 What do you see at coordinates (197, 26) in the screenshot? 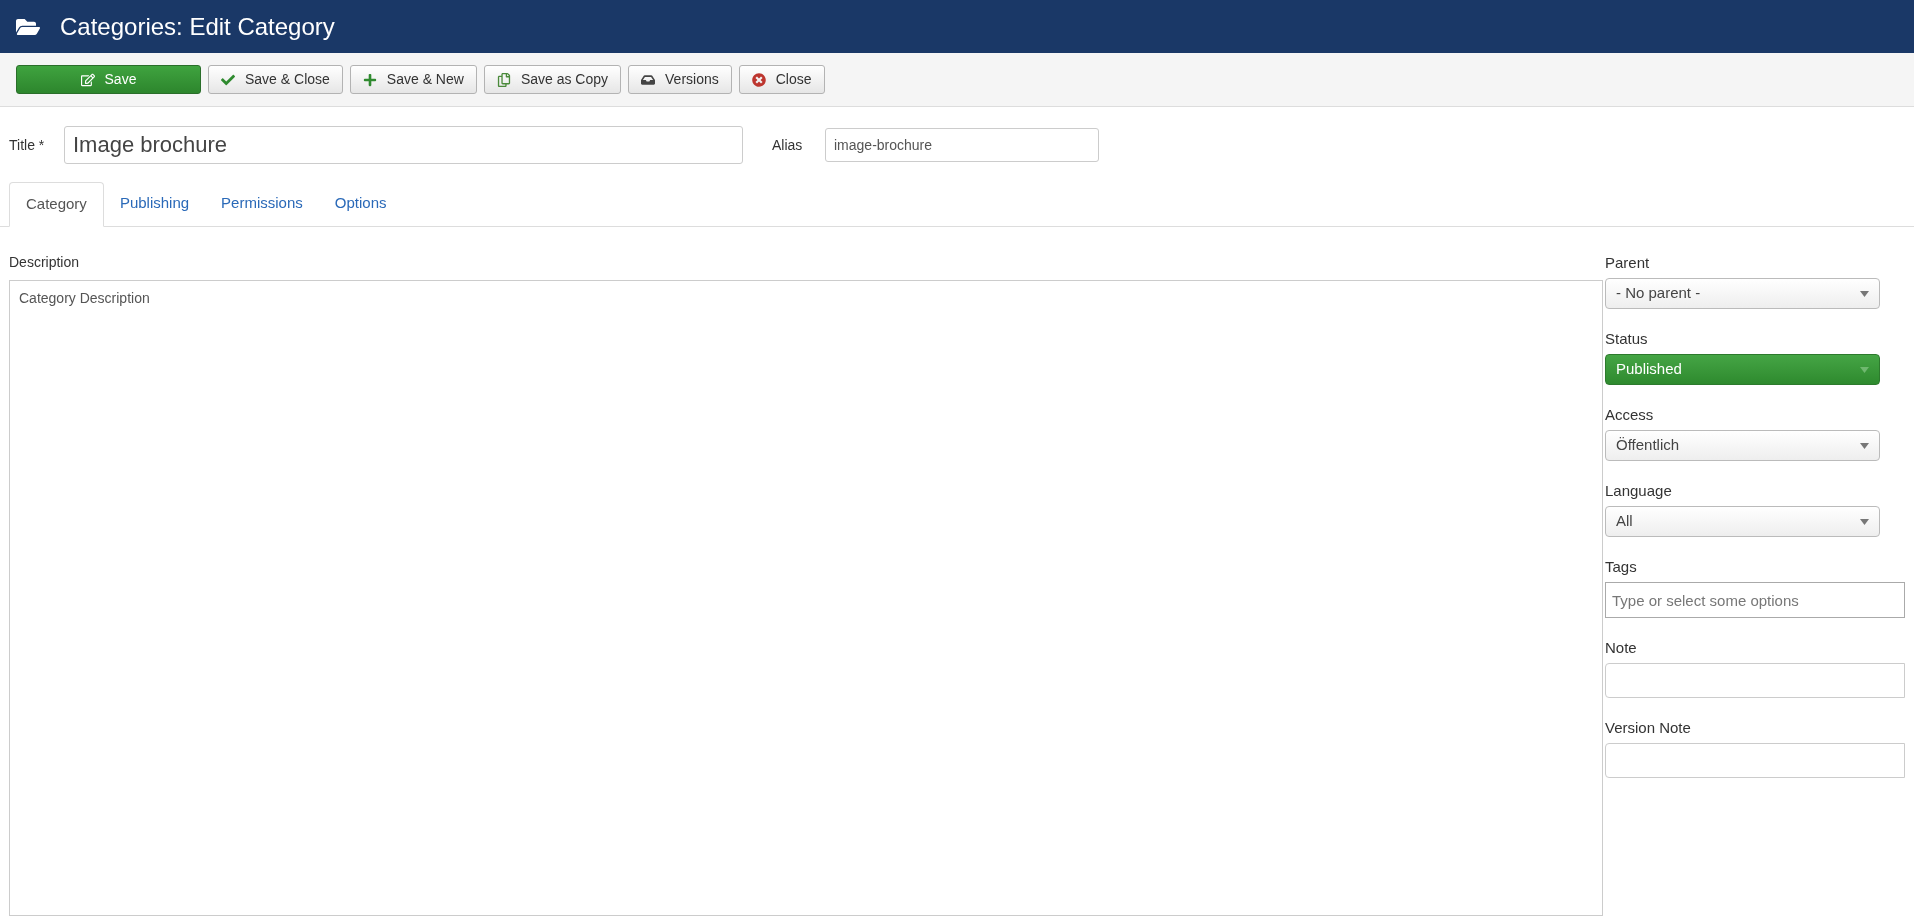
I see `page-title: Categories: Edit Category` at bounding box center [197, 26].